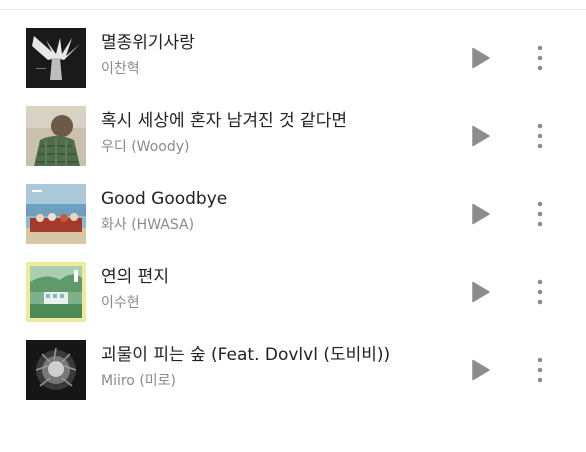 Image resolution: width=586 pixels, height=452 pixels. What do you see at coordinates (148, 43) in the screenshot?
I see `track-title: 멸종위기사랑` at bounding box center [148, 43].